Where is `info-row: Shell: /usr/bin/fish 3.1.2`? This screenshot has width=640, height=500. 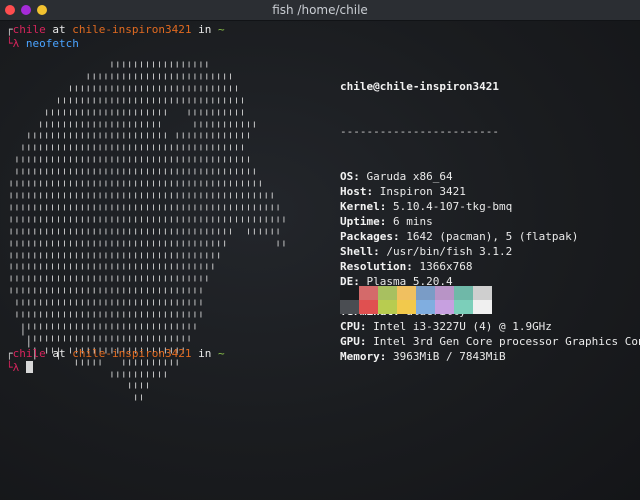
info-row: Shell: /usr/bin/fish 3.1.2 is located at coordinates (490, 251).